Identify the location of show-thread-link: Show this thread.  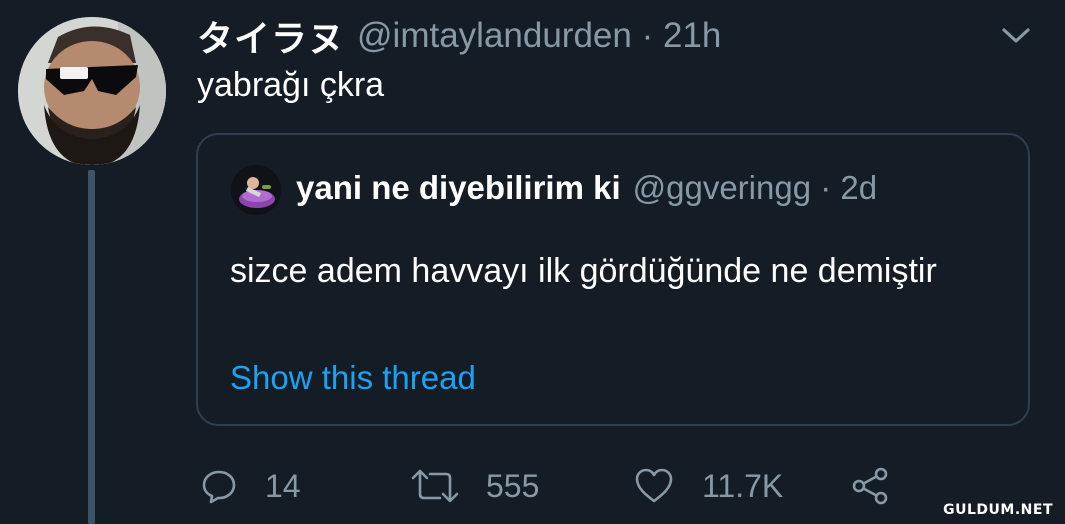
(353, 378).